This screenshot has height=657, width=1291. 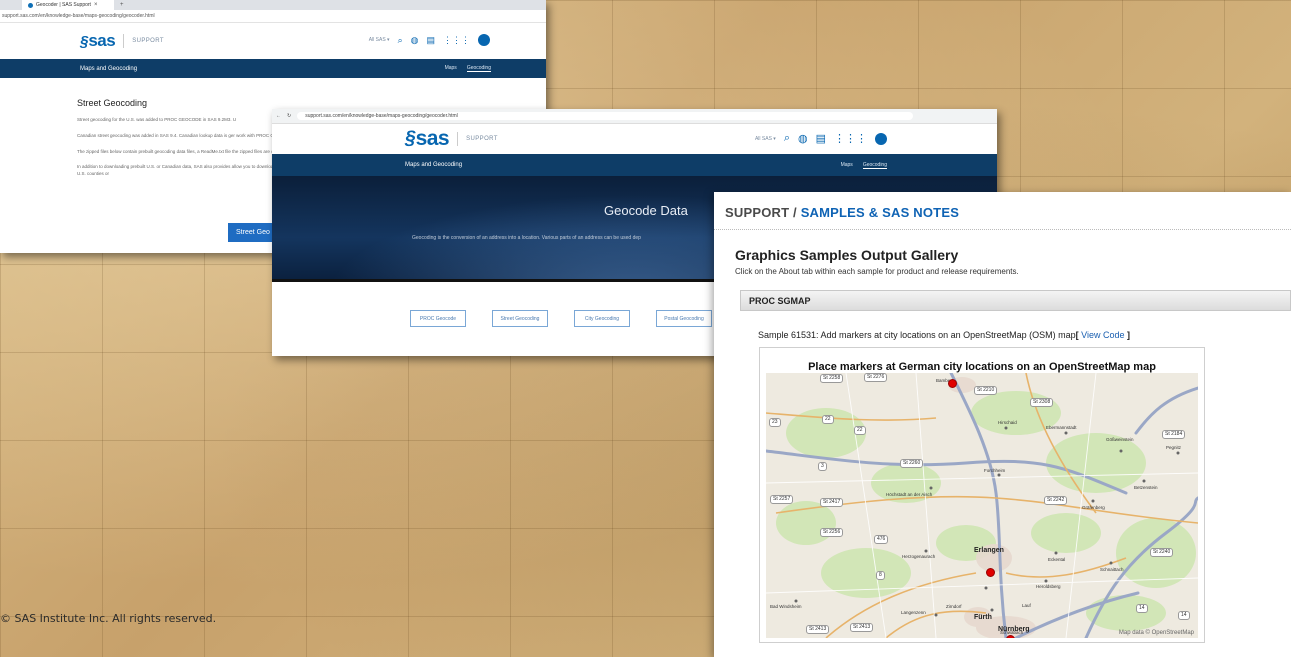 I want to click on city-geocoding-button: City Geocoding, so click(x=602, y=318).